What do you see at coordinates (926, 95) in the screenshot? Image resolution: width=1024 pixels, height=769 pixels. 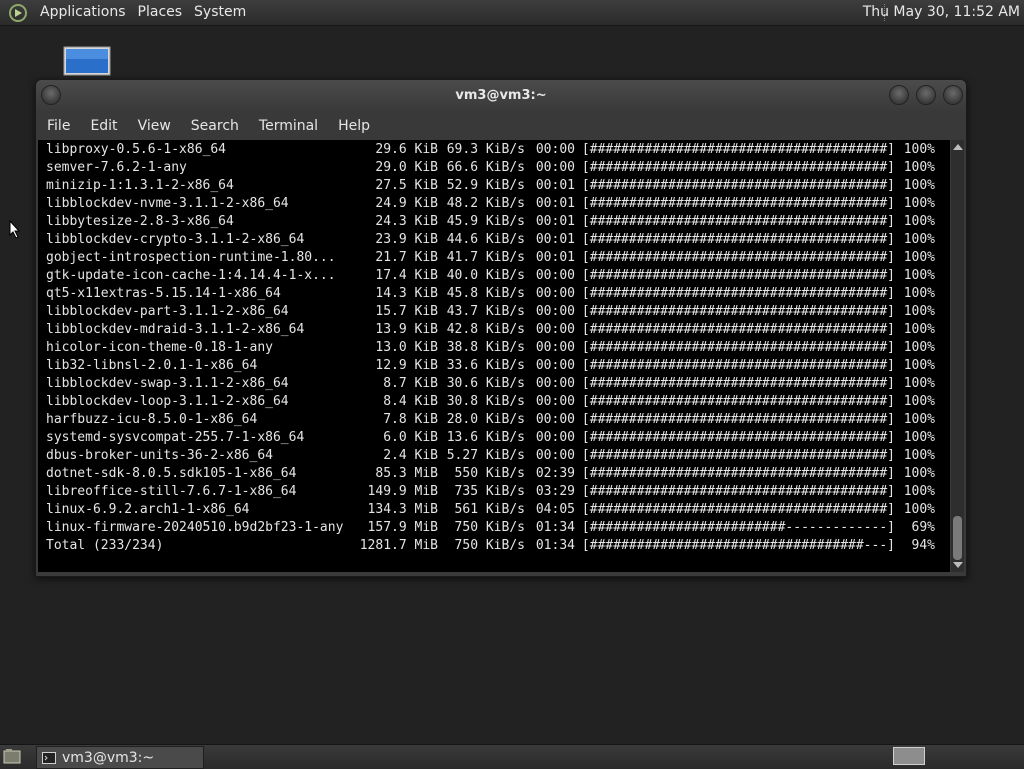 I see `maximize-button` at bounding box center [926, 95].